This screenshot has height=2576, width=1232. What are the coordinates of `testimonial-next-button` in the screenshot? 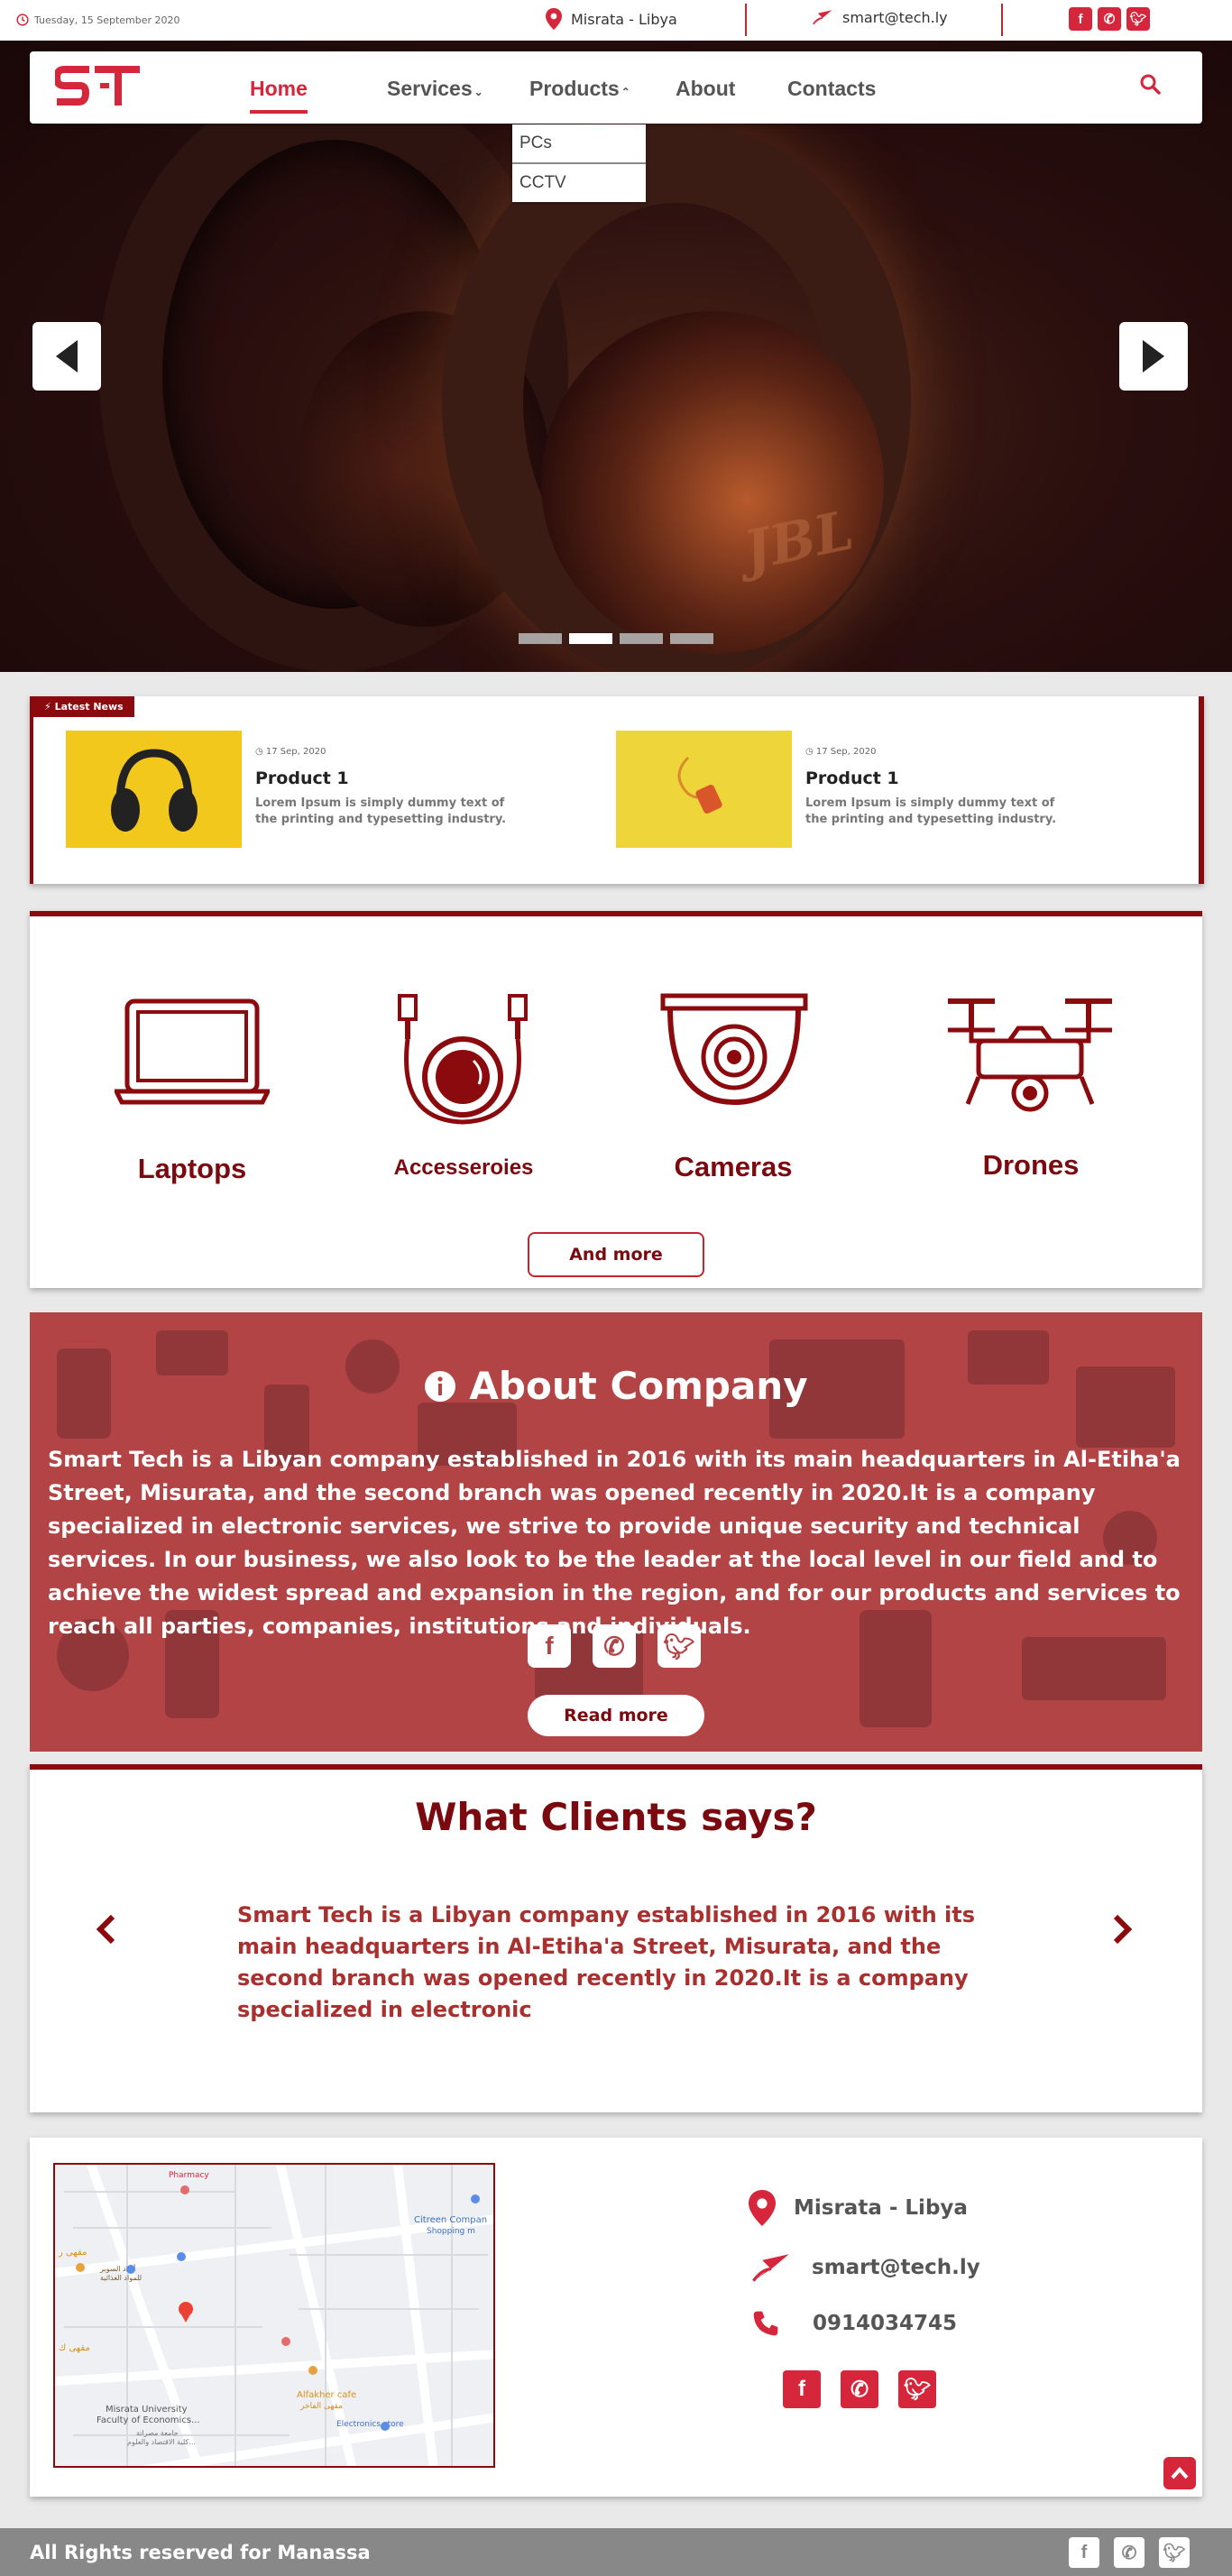 It's located at (1122, 1931).